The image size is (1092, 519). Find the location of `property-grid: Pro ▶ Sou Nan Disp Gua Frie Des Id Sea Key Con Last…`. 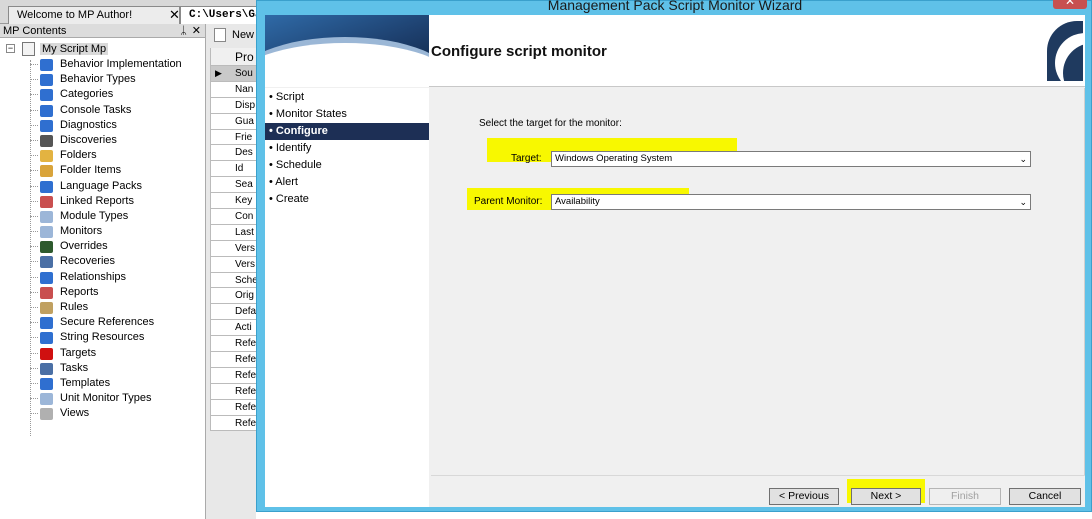

property-grid: Pro ▶ Sou Nan Disp Gua Frie Des Id Sea Key Con Last… is located at coordinates (233, 240).